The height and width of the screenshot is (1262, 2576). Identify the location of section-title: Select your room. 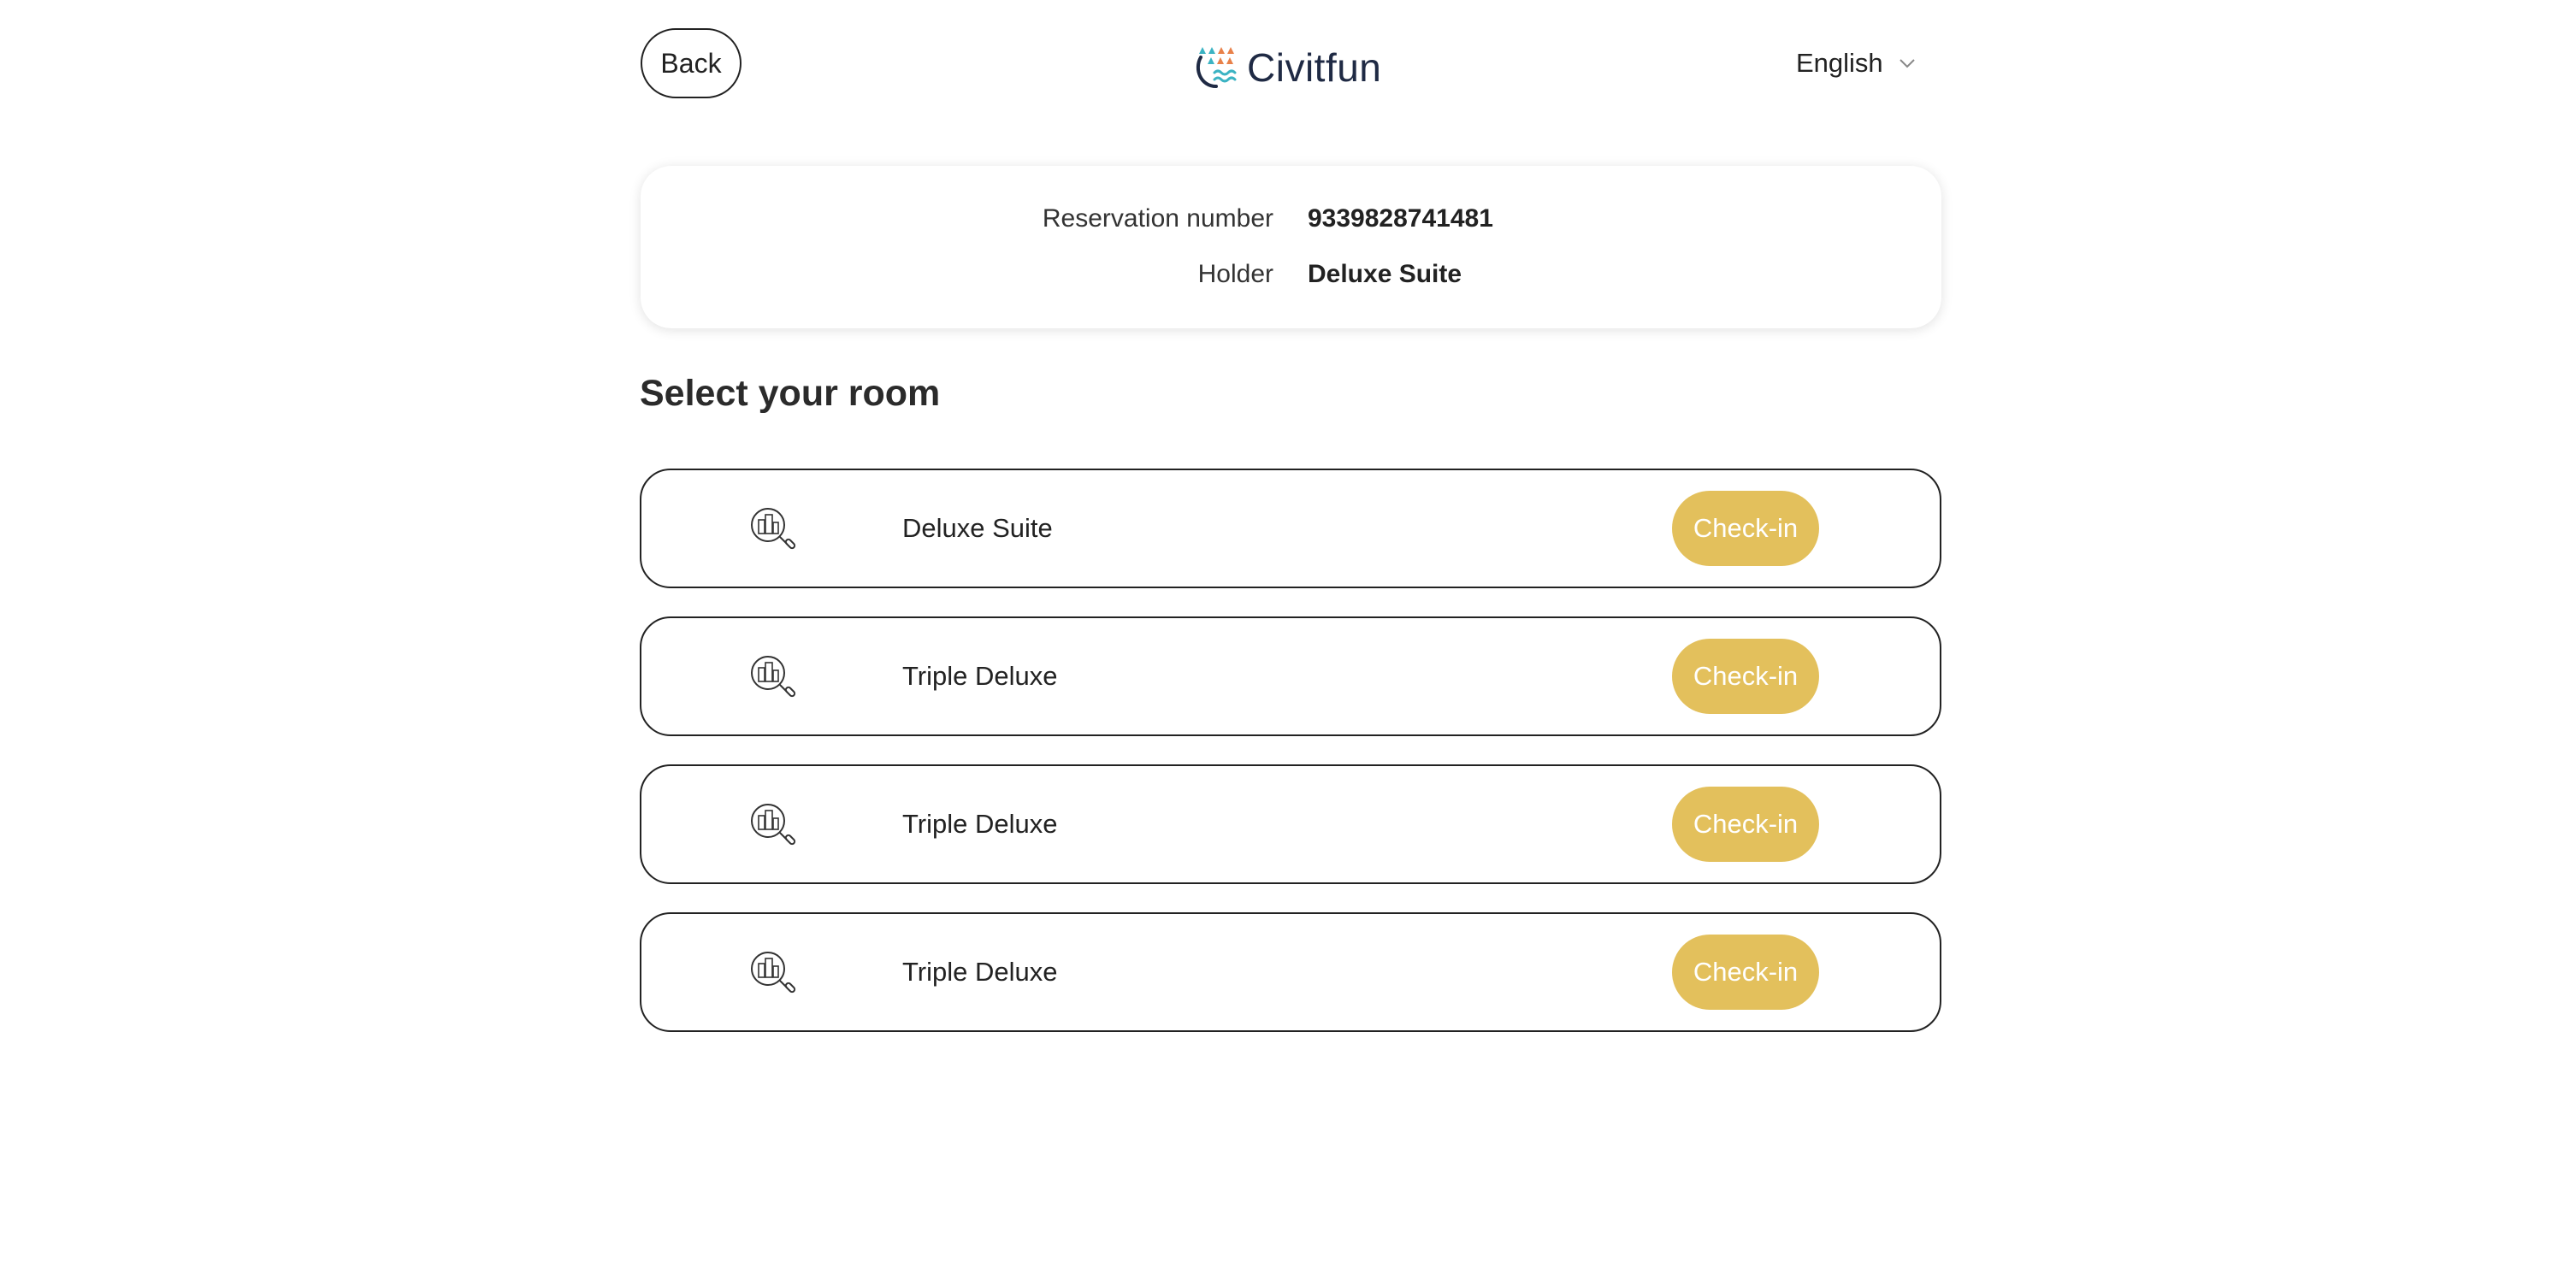
(790, 394).